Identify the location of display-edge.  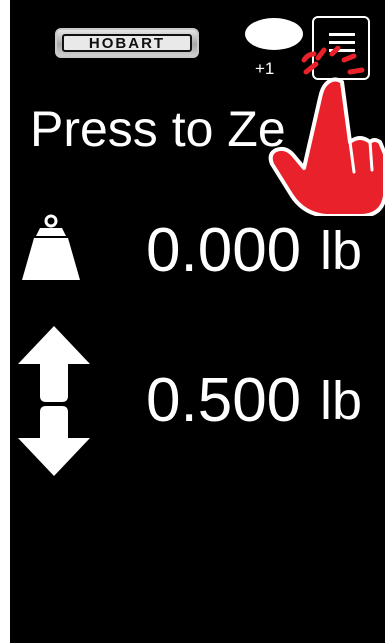
(5, 321).